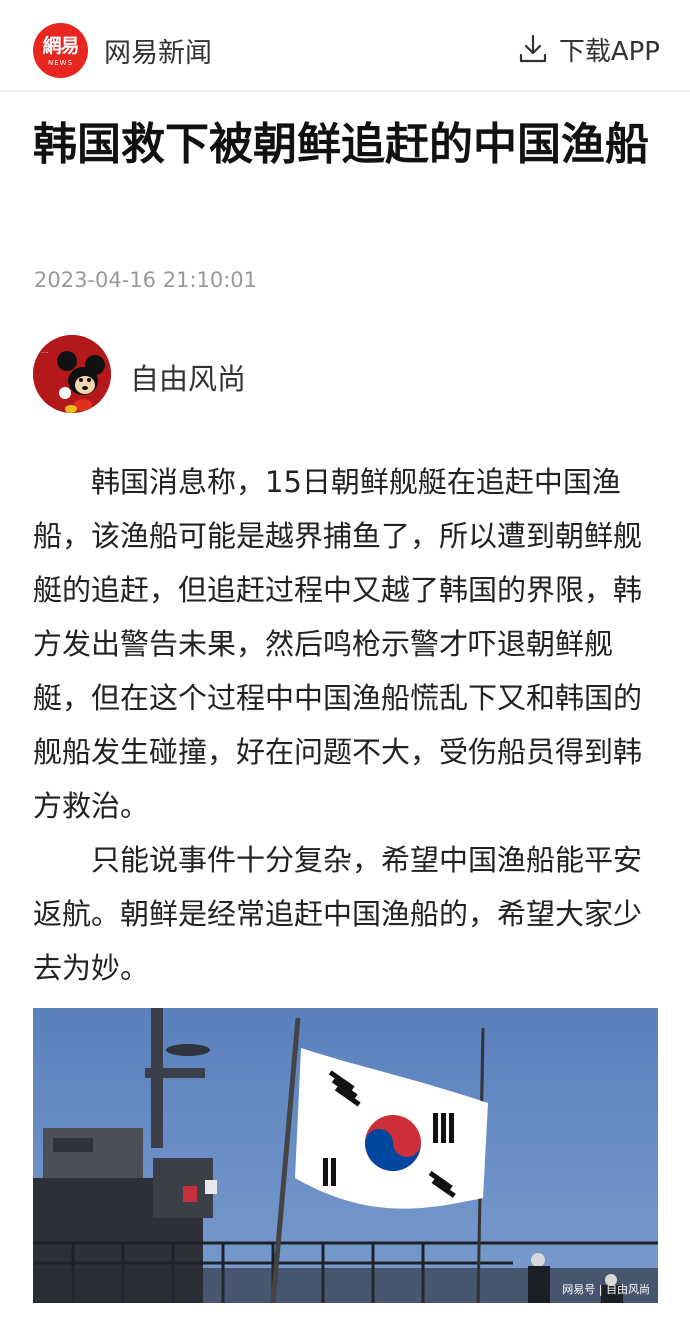 The image size is (690, 1330). I want to click on cartoon-mouse-avatar-image: ····, so click(72, 374).